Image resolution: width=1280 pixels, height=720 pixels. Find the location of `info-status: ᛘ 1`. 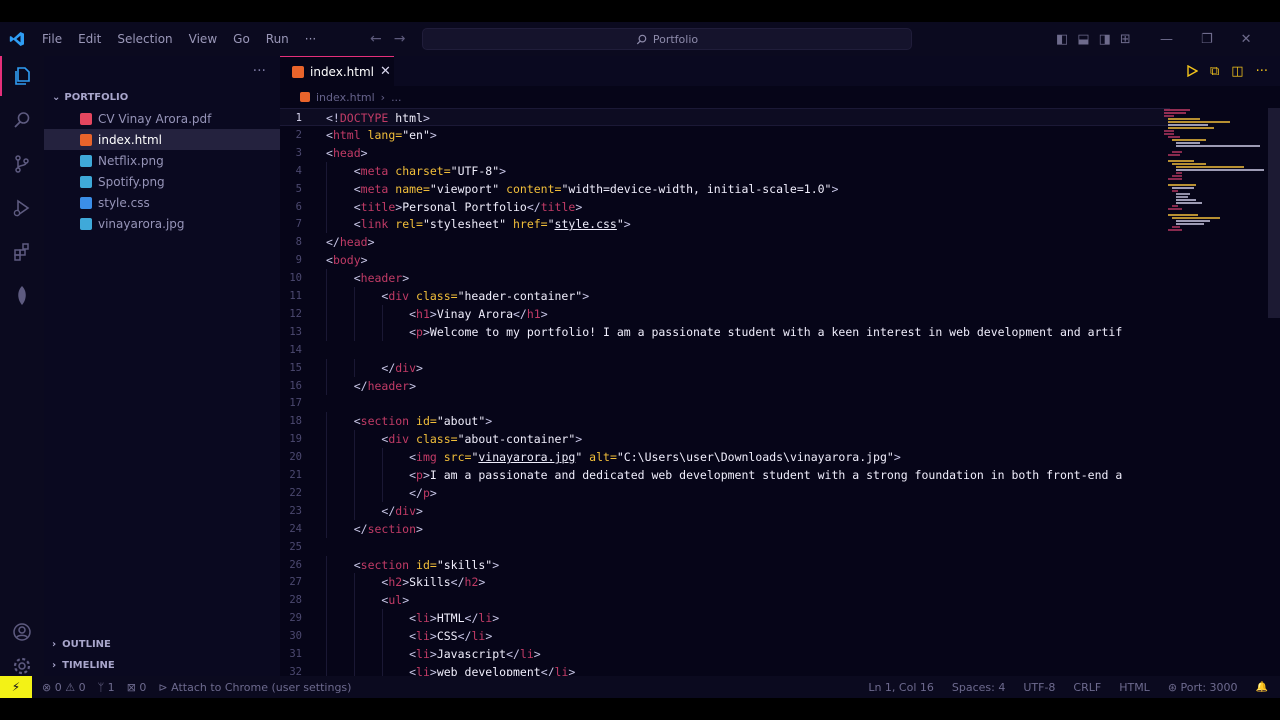

info-status: ᛘ 1 is located at coordinates (106, 687).